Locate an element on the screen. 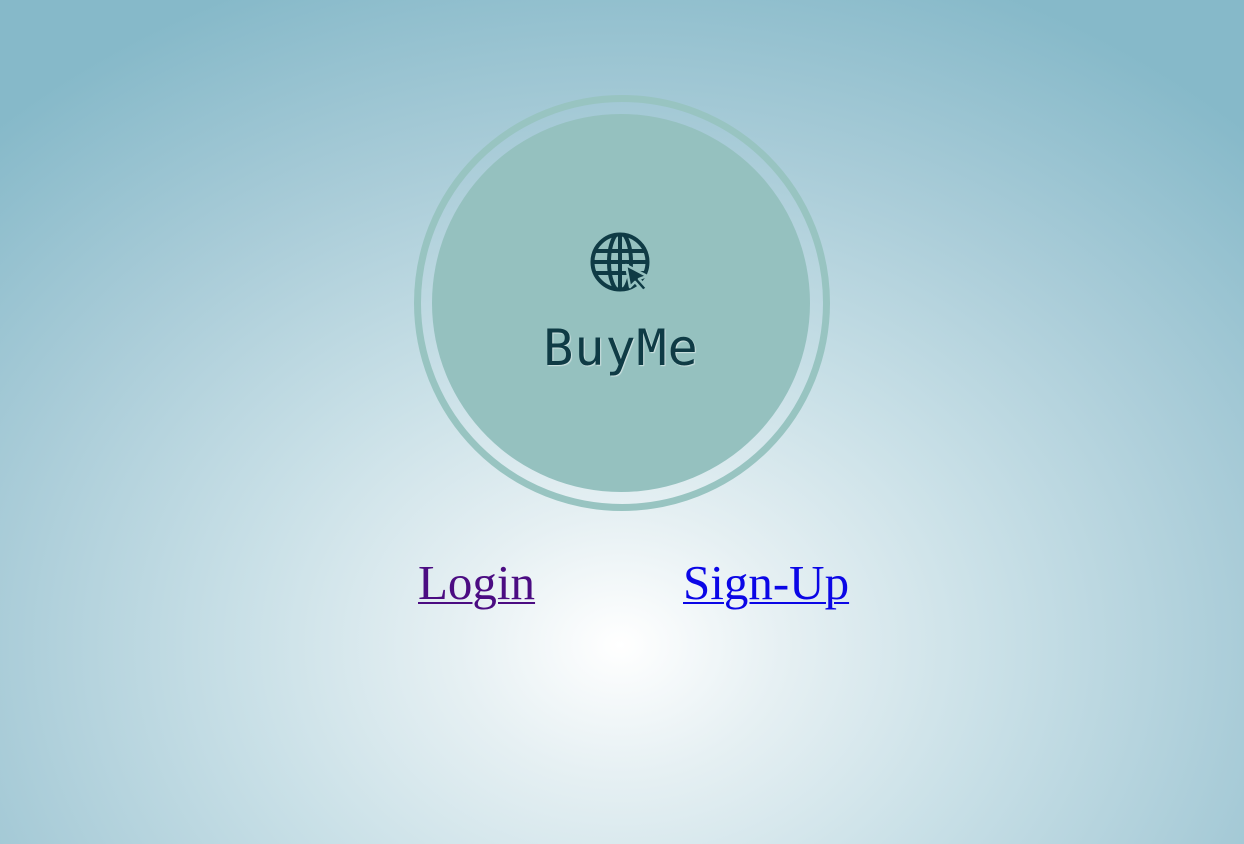  signup-link: Sign-Up is located at coordinates (766, 583).